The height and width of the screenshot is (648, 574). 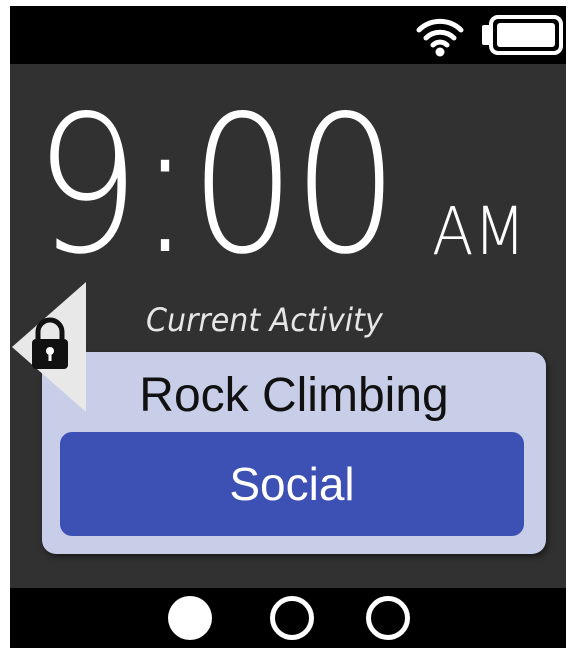 I want to click on activity-category-button: Social, so click(x=292, y=484).